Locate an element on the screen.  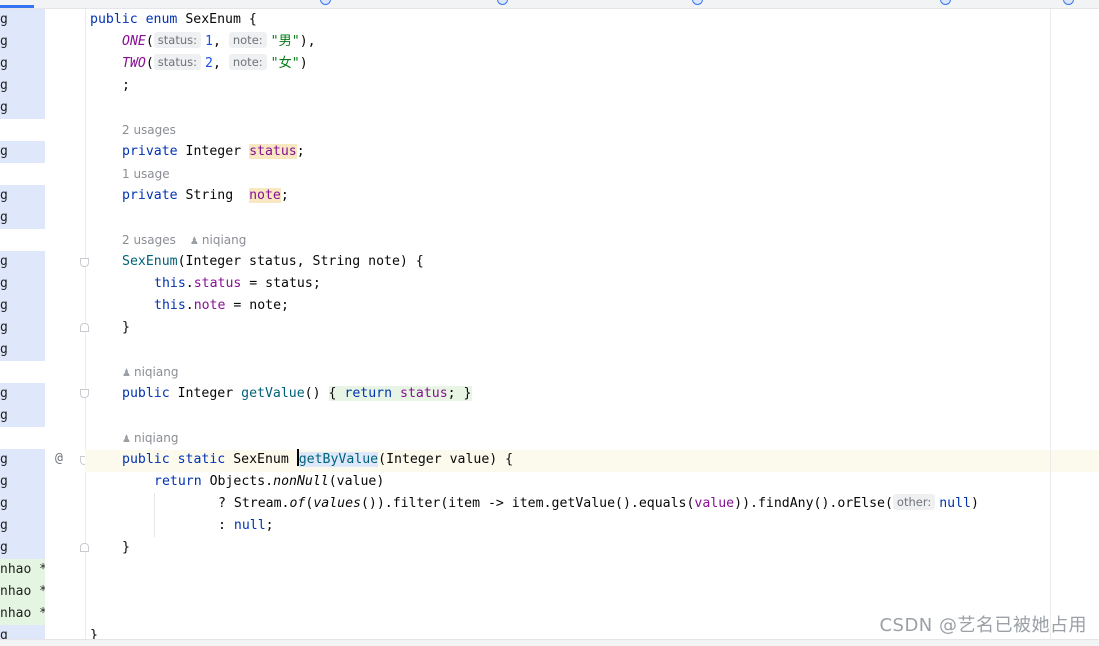
parameter-hint: note: is located at coordinates (247, 62).